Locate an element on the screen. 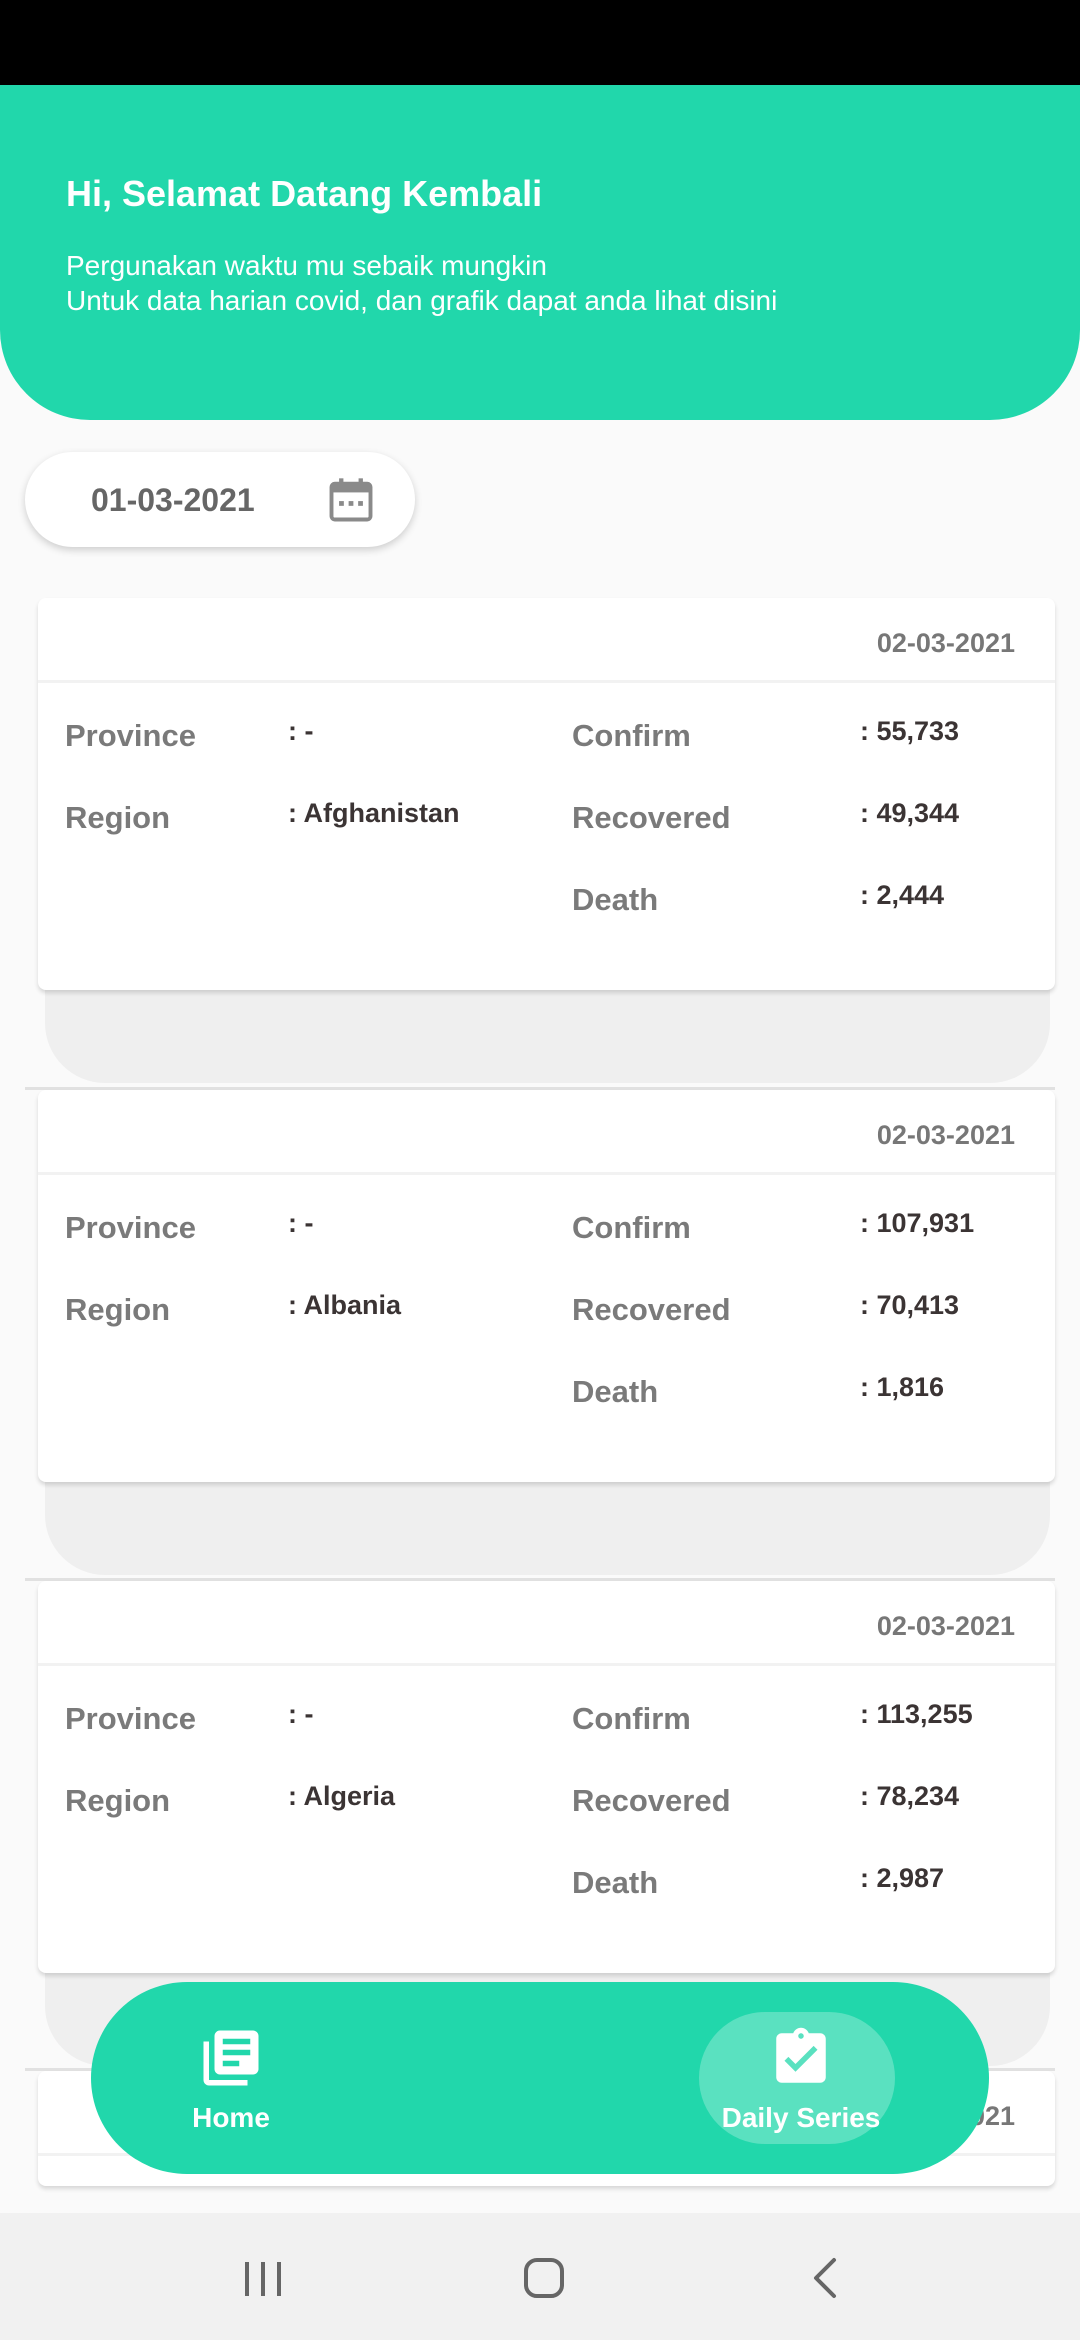 This screenshot has width=1080, height=2340. system-navigation-bar is located at coordinates (540, 2276).